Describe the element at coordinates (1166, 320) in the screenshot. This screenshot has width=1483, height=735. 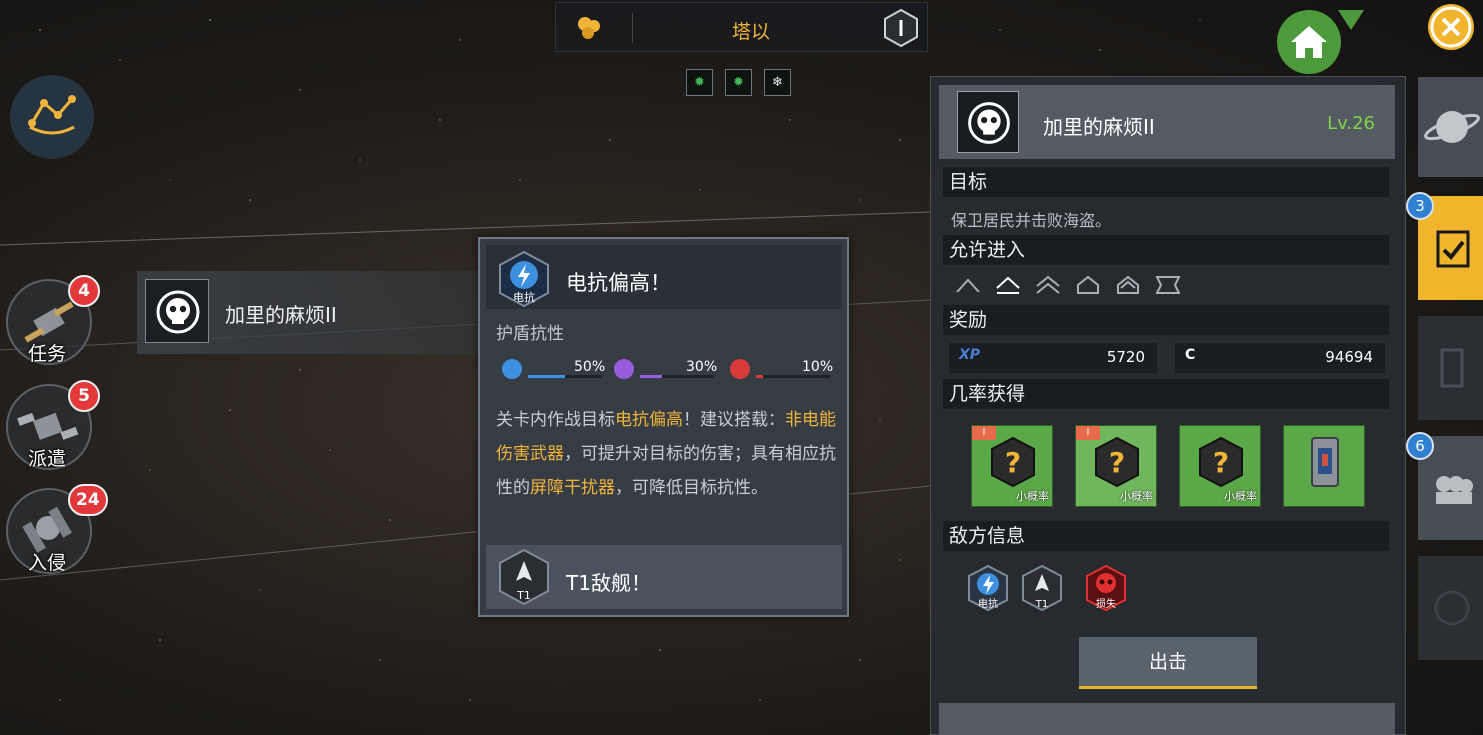
I see `section-rewards: 奖励` at that location.